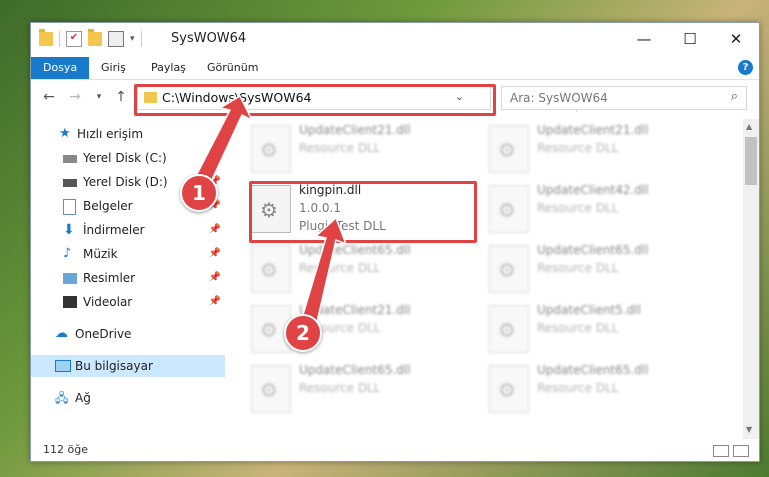  I want to click on window-title: SysWOW64, so click(209, 38).